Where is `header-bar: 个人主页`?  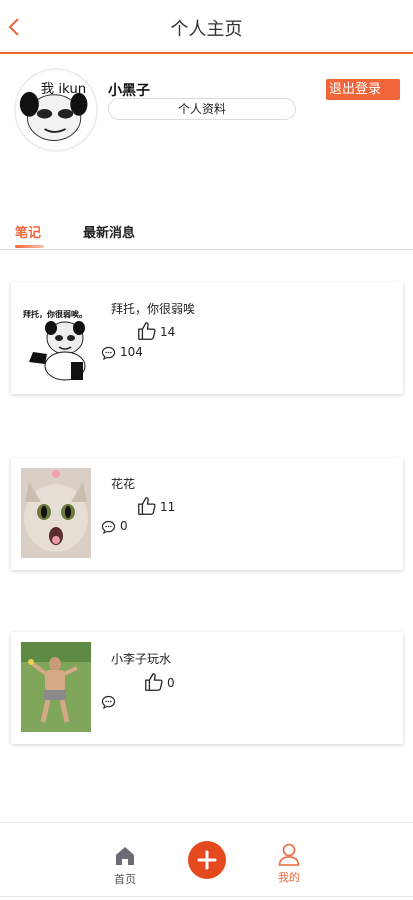 header-bar: 个人主页 is located at coordinates (206, 27).